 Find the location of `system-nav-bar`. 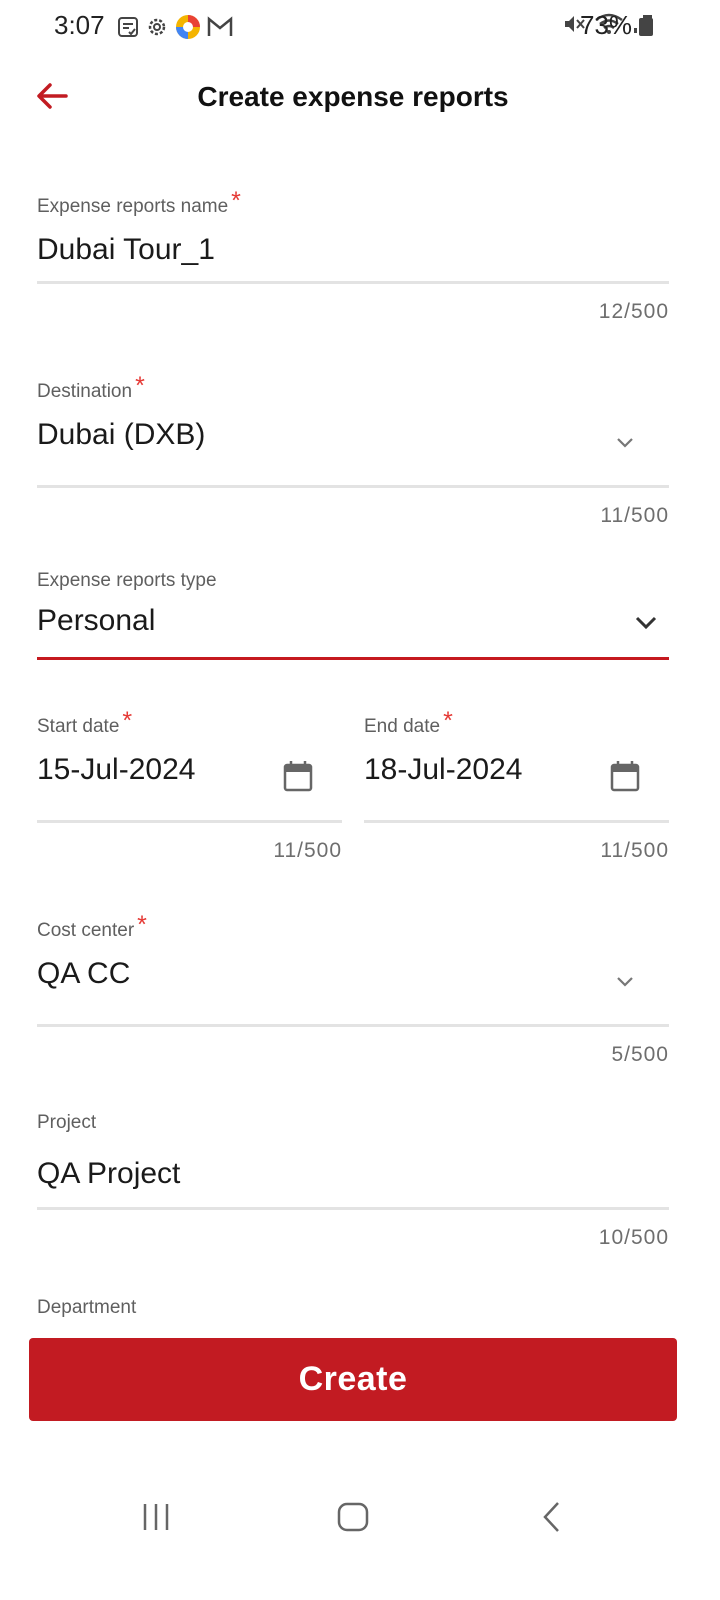

system-nav-bar is located at coordinates (360, 1525).